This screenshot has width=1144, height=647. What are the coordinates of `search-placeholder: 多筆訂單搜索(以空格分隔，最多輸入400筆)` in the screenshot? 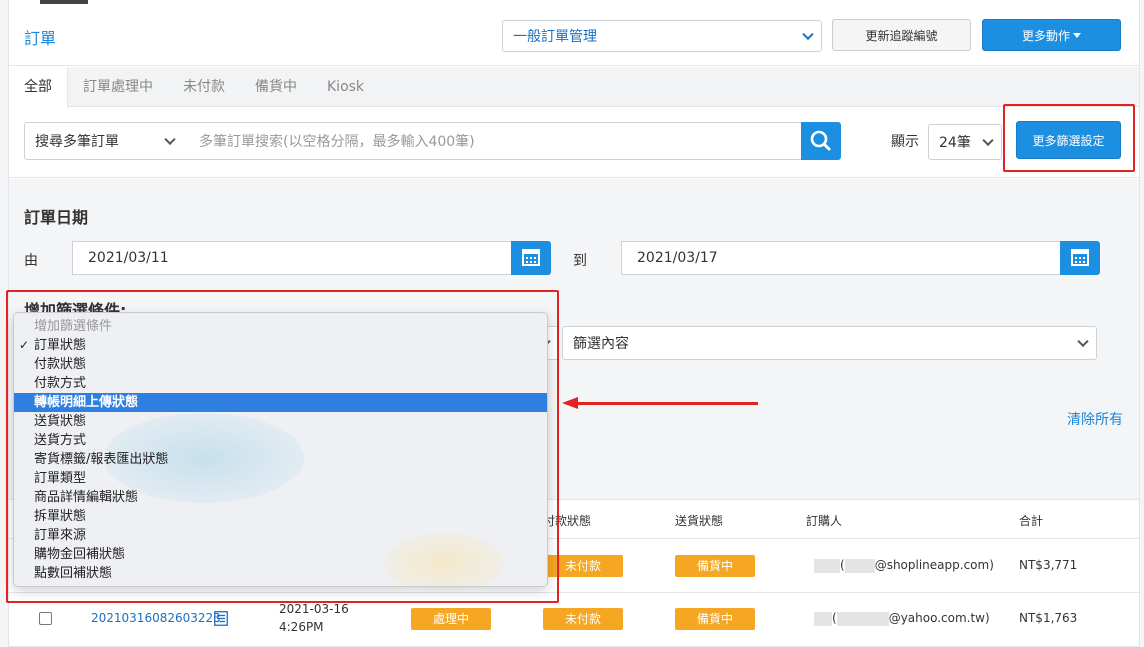 It's located at (337, 142).